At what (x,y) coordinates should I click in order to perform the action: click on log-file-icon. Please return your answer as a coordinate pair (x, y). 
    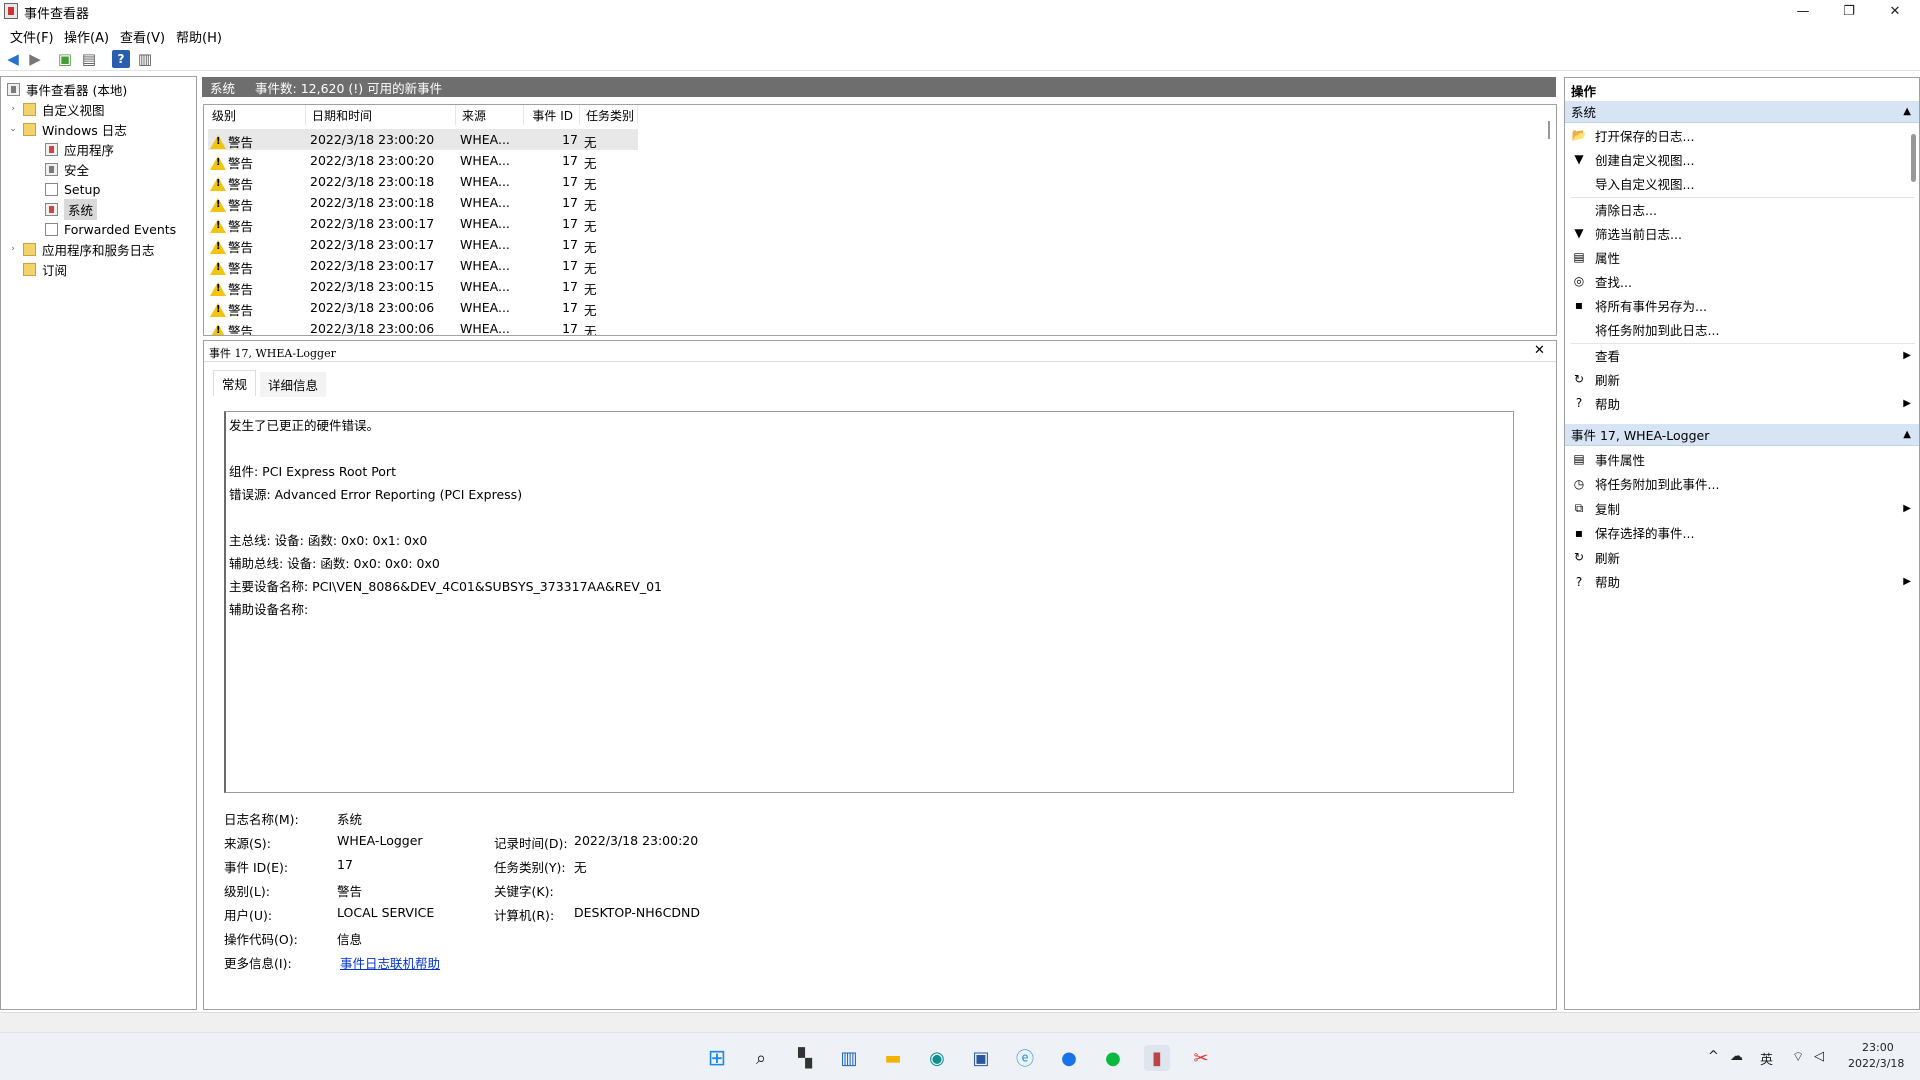
    Looking at the image, I should click on (51, 229).